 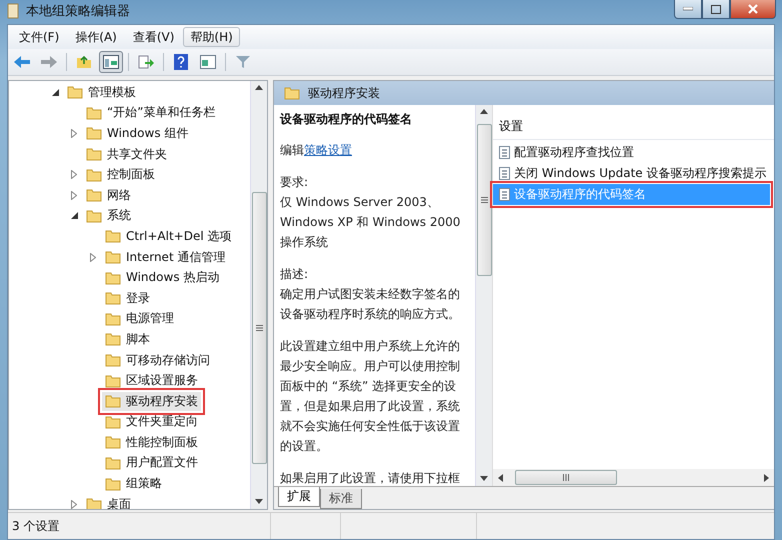 I want to click on policy-settings-link: 策略设置, so click(x=328, y=150).